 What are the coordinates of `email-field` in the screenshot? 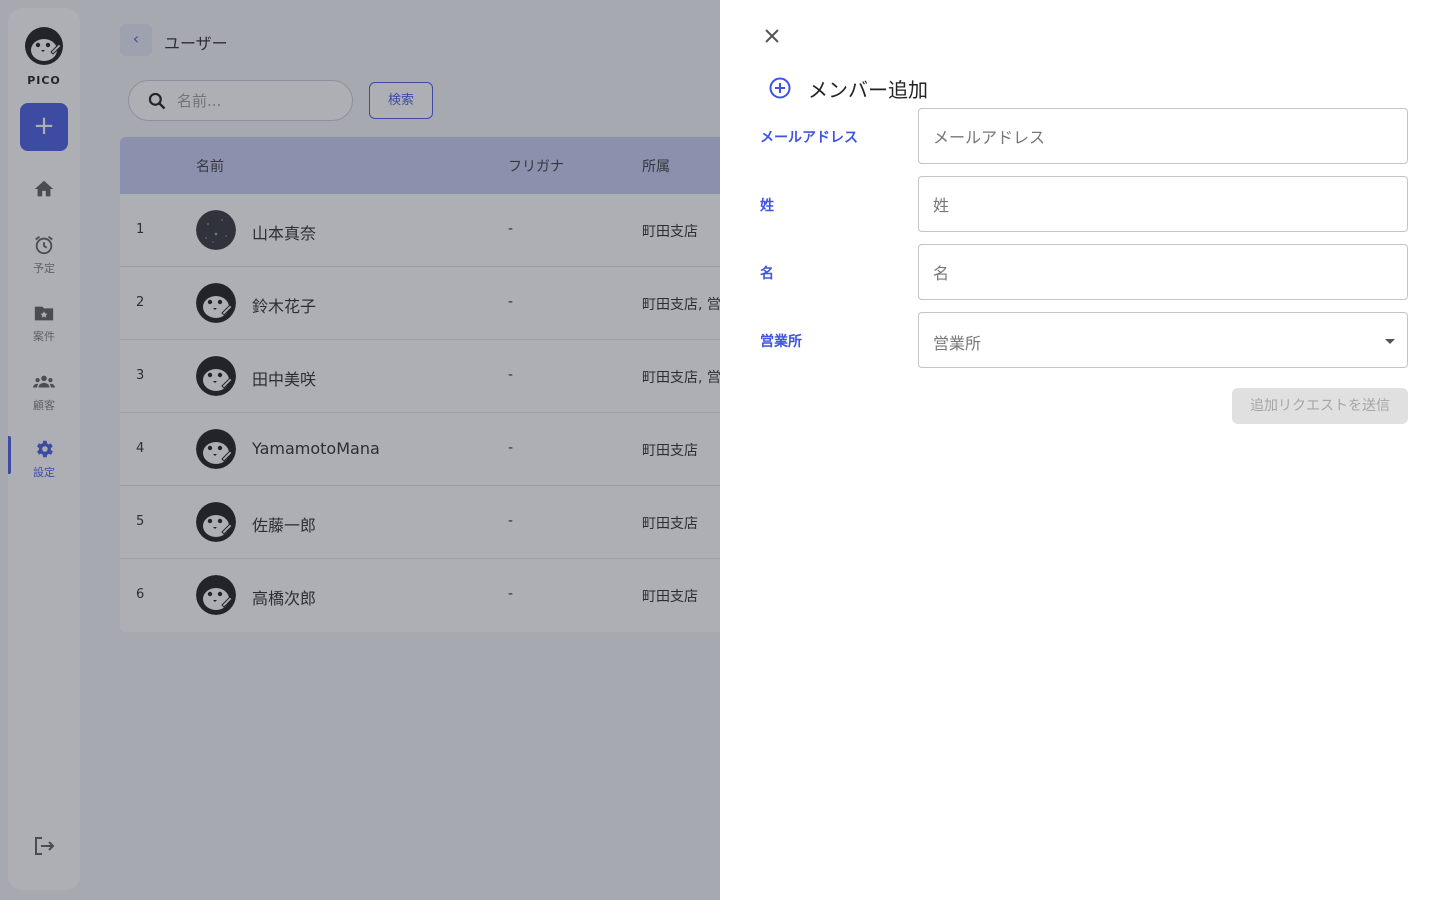 It's located at (1163, 136).